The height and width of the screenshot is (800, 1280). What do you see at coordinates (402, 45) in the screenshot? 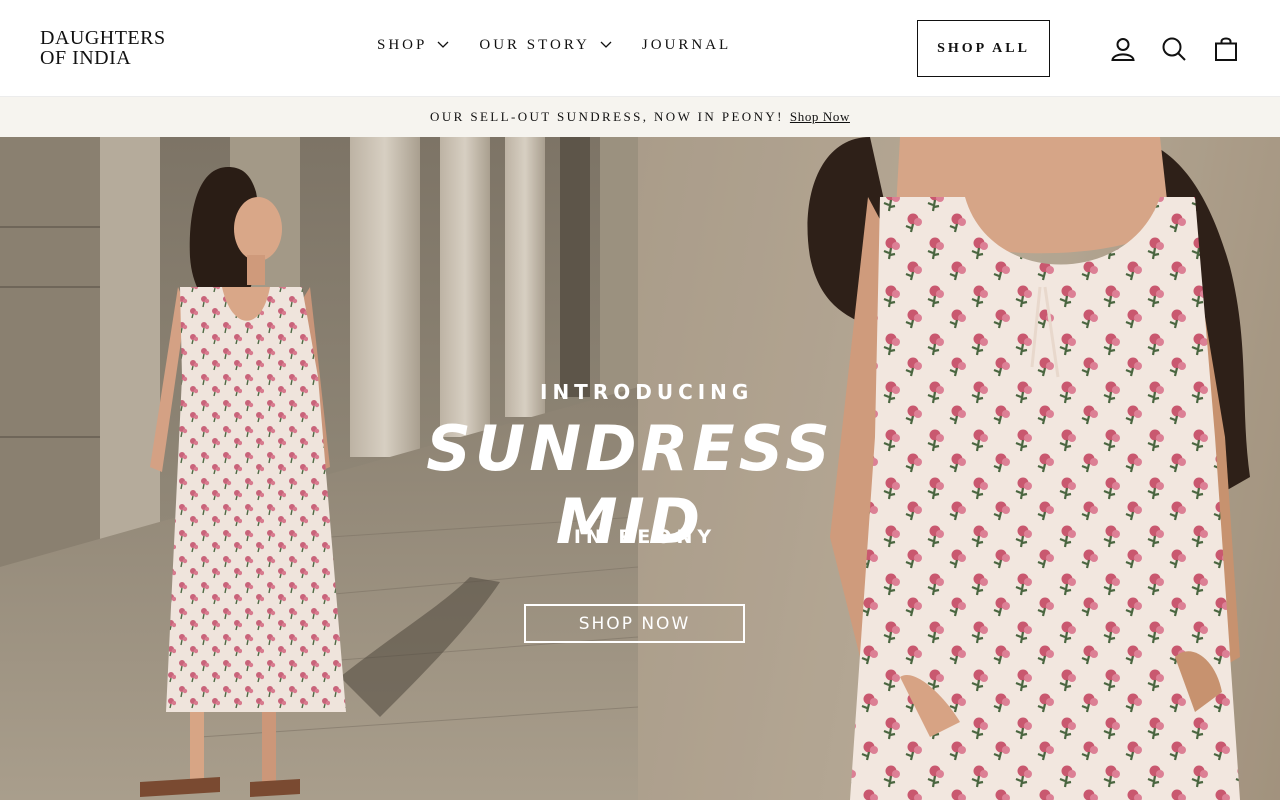
I see `nav-item-shop-label: SHOP` at bounding box center [402, 45].